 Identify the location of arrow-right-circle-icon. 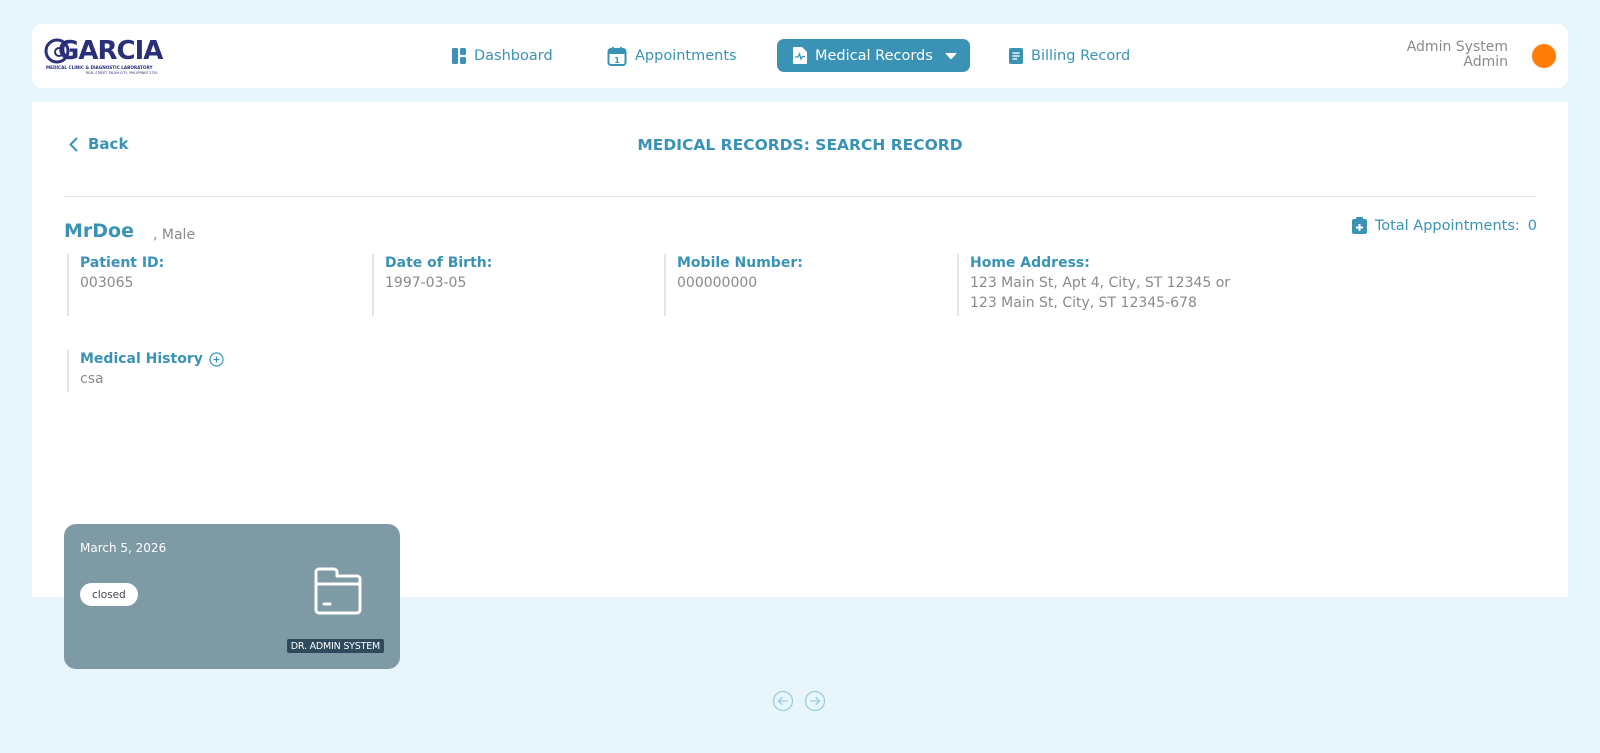
(815, 701).